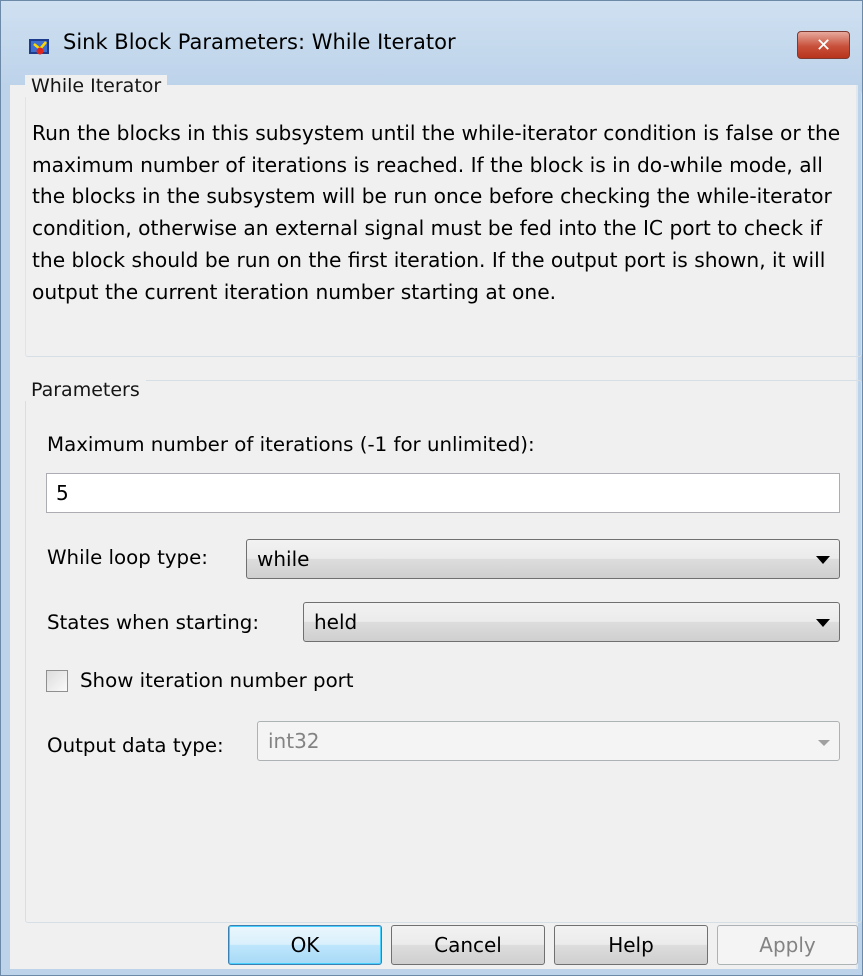  Describe the element at coordinates (548, 741) in the screenshot. I see `output-type-dropdown: int32` at that location.